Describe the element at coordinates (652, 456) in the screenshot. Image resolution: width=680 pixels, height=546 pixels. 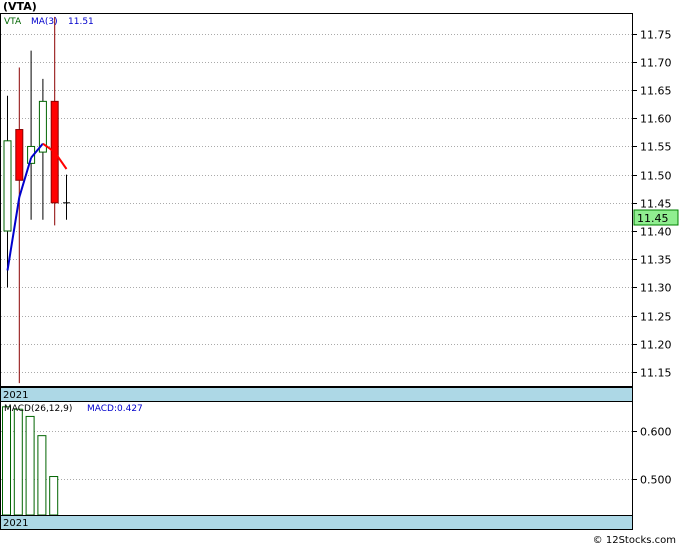
I see `macd-y-axis: 0.500 0.600` at that location.